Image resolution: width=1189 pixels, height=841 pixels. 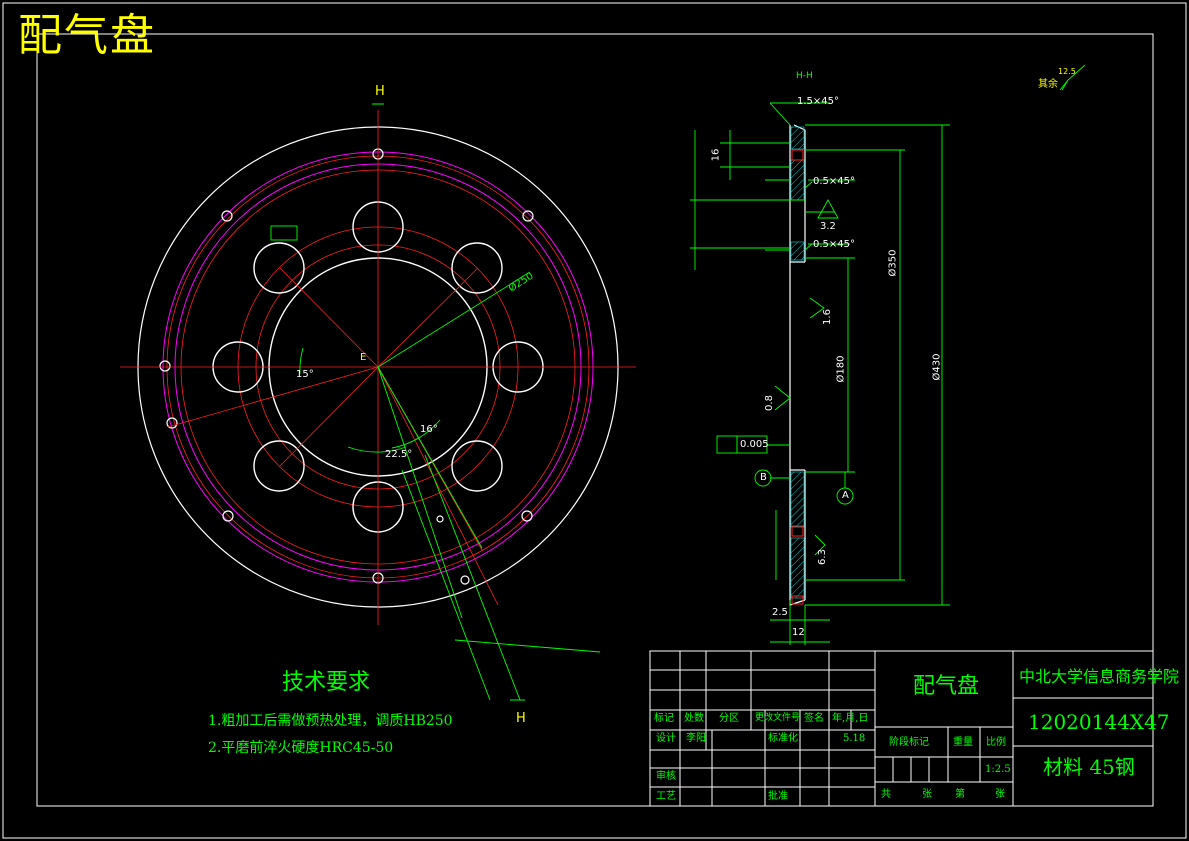 I want to click on tb-designer: 李阳, so click(x=696, y=738).